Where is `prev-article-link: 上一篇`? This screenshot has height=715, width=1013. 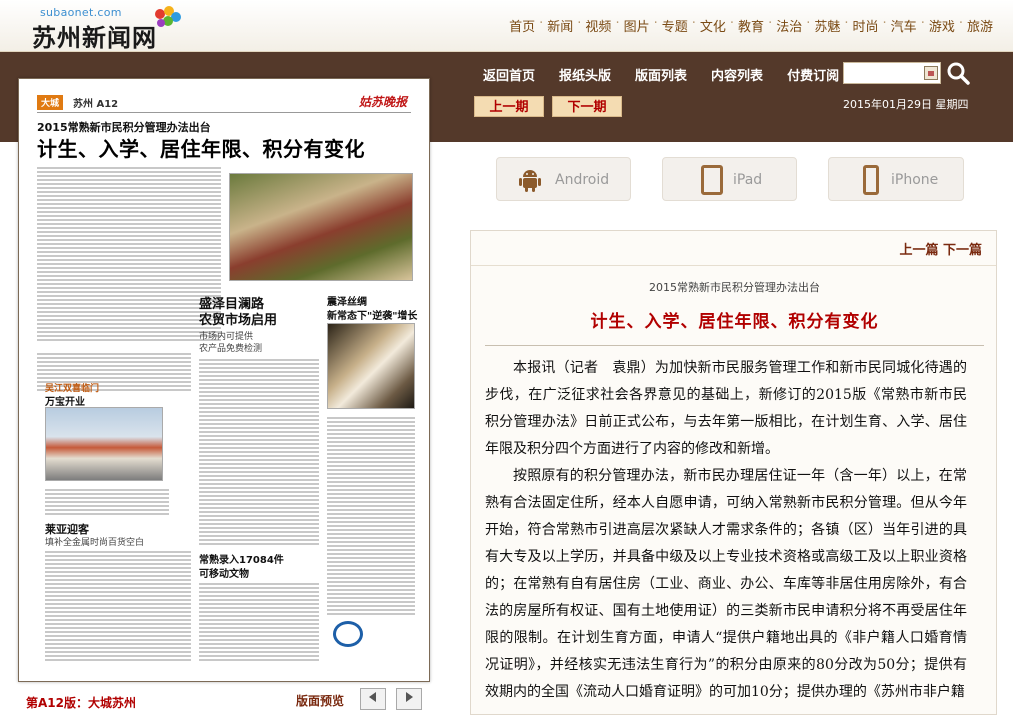
prev-article-link: 上一篇 is located at coordinates (918, 250).